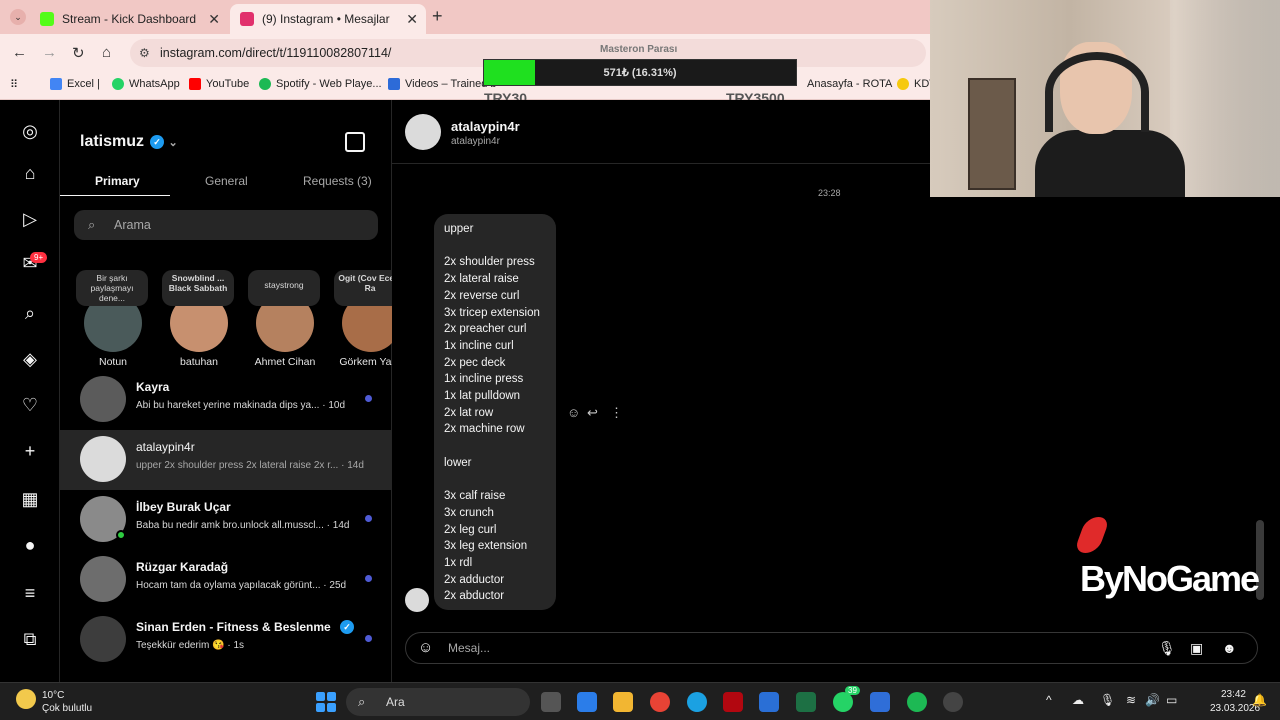 This screenshot has width=1280, height=720. I want to click on notifications-heart-icon: ♡, so click(30, 405).